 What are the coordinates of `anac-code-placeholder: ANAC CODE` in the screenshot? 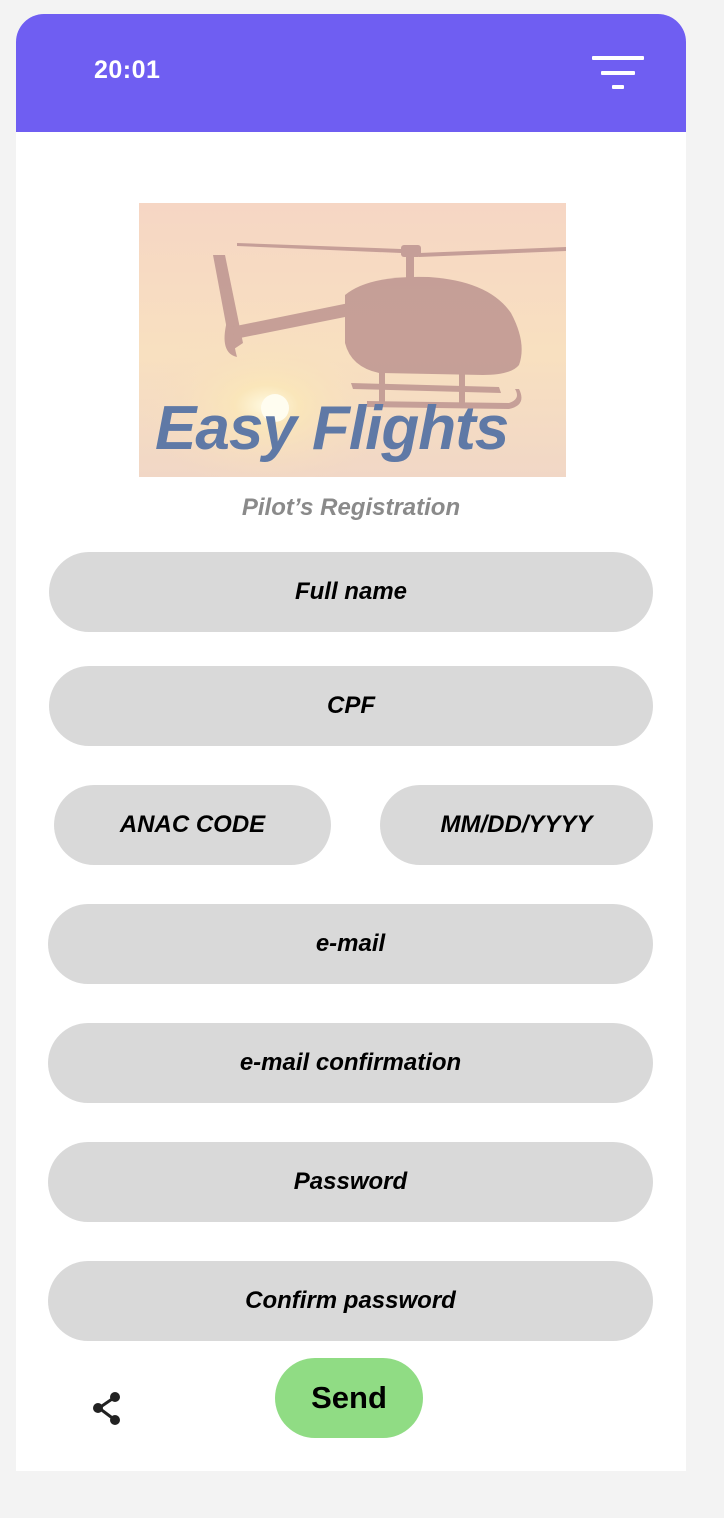 It's located at (192, 824).